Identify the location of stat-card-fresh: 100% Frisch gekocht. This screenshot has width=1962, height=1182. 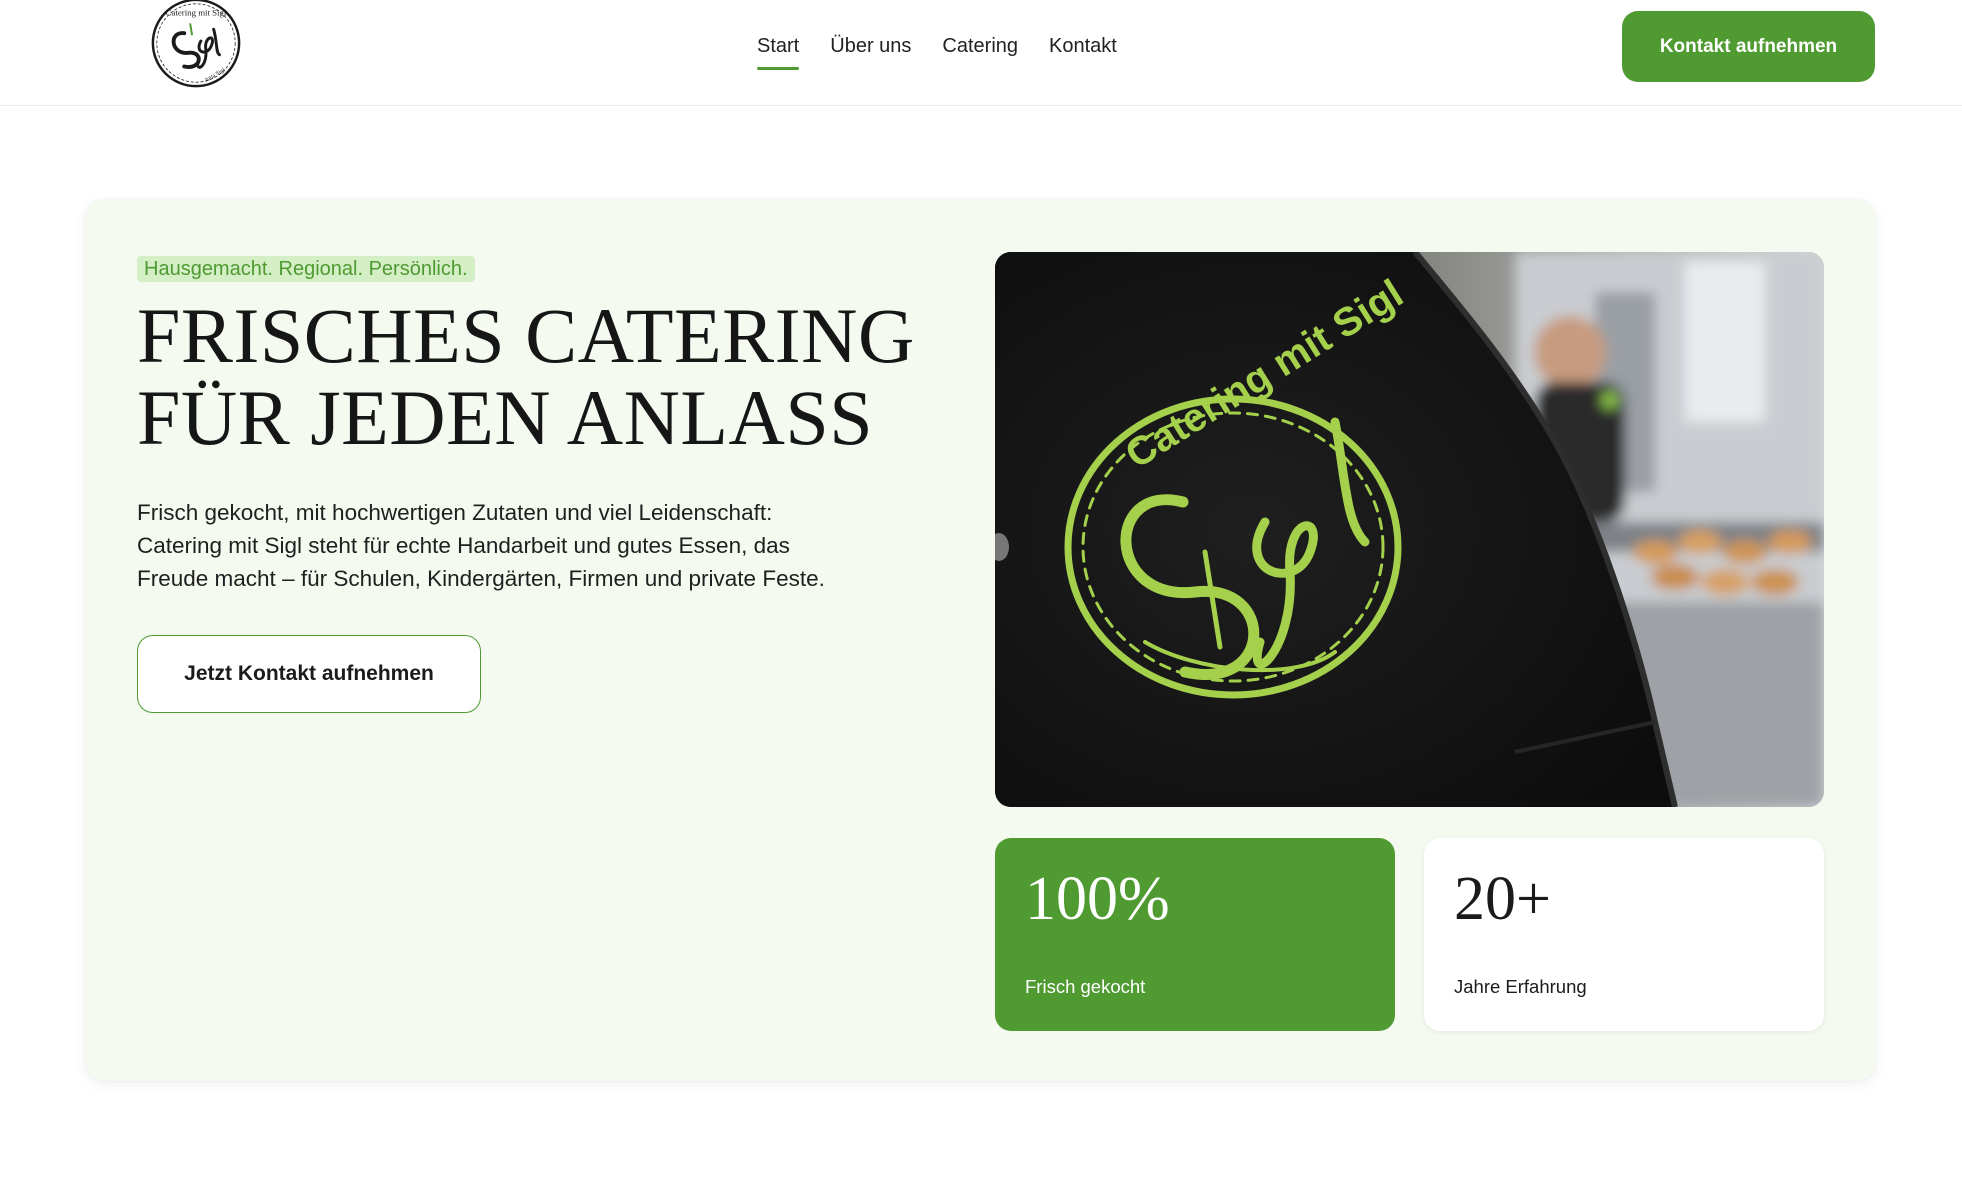
(1195, 934).